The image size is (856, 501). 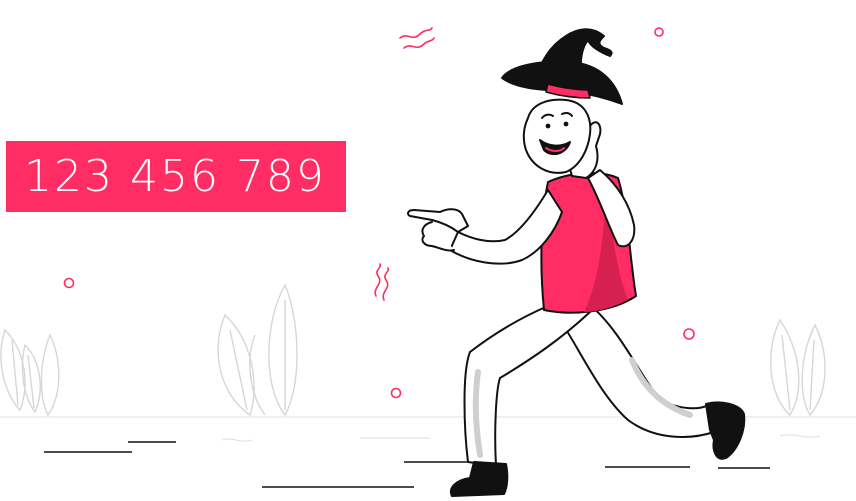 What do you see at coordinates (725, 430) in the screenshot?
I see `back-shoe` at bounding box center [725, 430].